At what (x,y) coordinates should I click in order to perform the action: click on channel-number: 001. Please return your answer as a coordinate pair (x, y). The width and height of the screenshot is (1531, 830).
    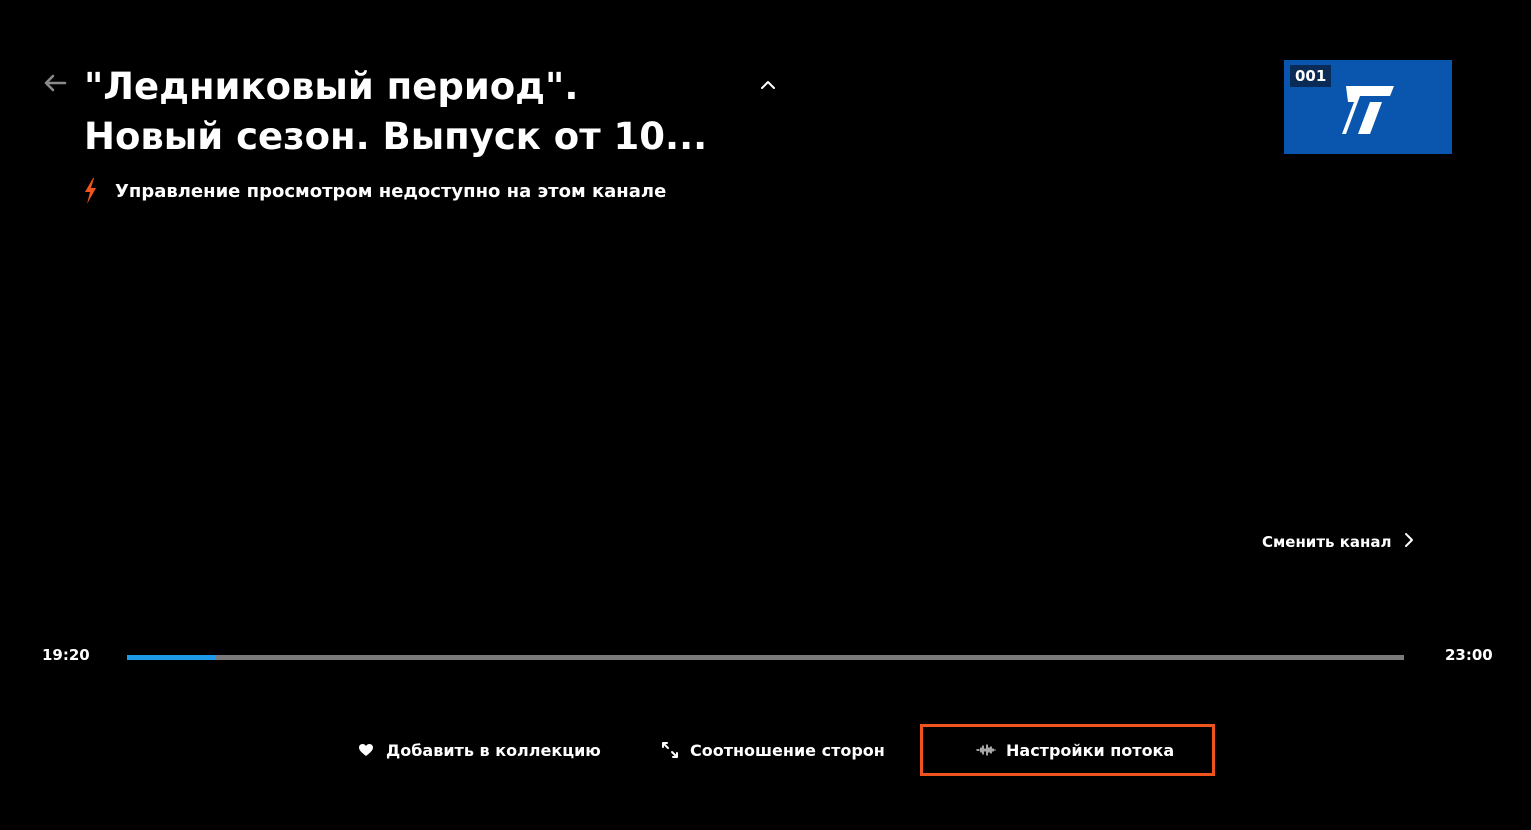
    Looking at the image, I should click on (1311, 76).